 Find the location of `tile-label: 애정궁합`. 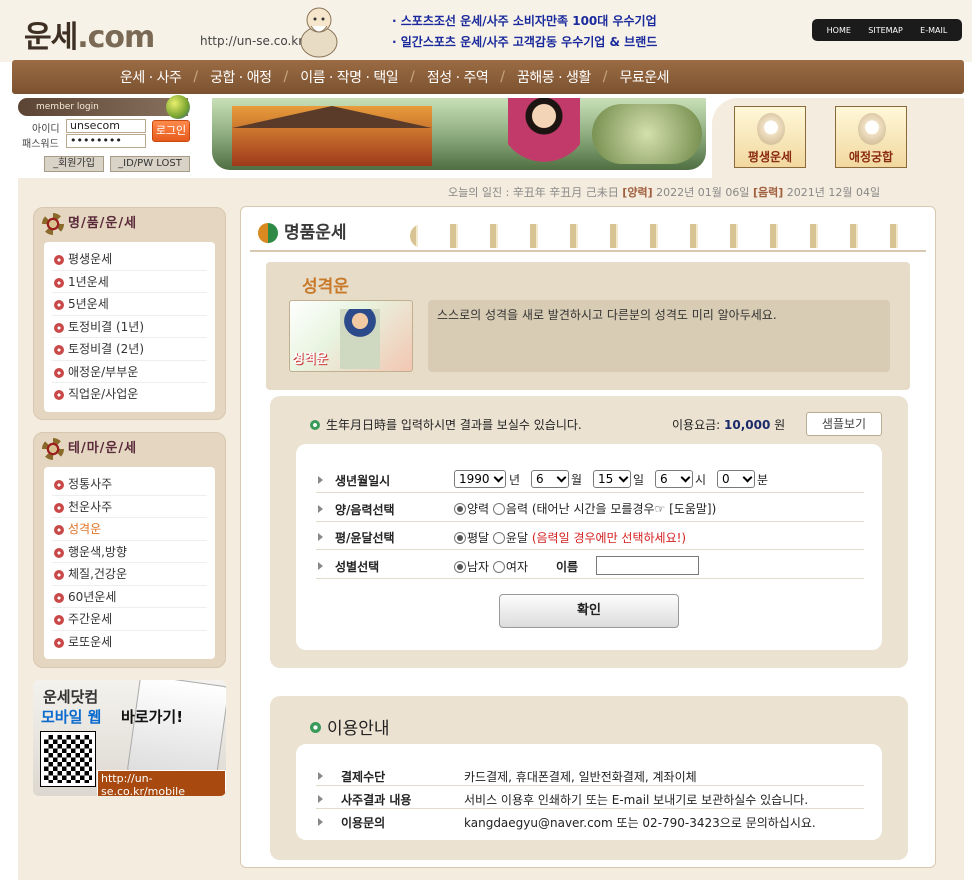

tile-label: 애정궁합 is located at coordinates (871, 157).